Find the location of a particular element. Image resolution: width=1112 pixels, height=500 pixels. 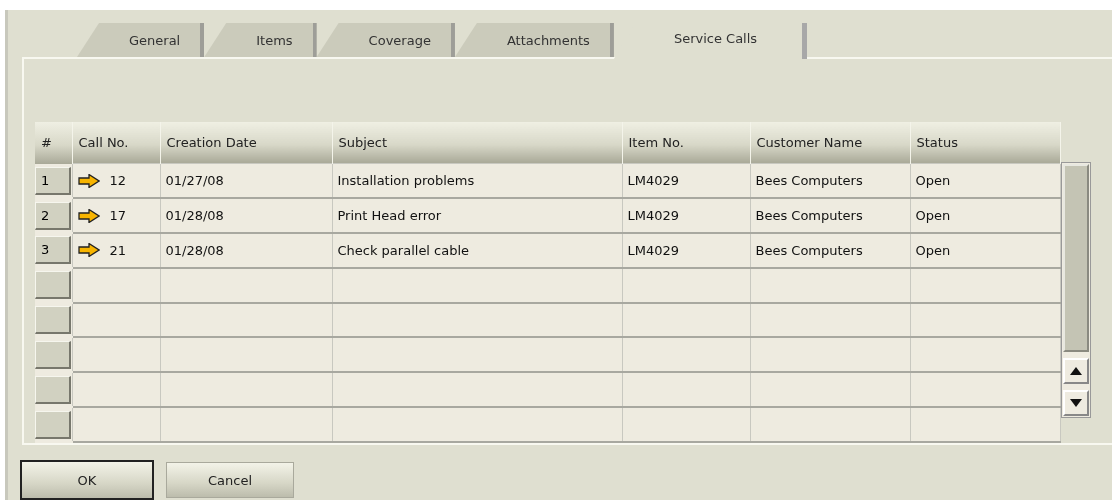

scrollbar-thumb is located at coordinates (1075, 258).